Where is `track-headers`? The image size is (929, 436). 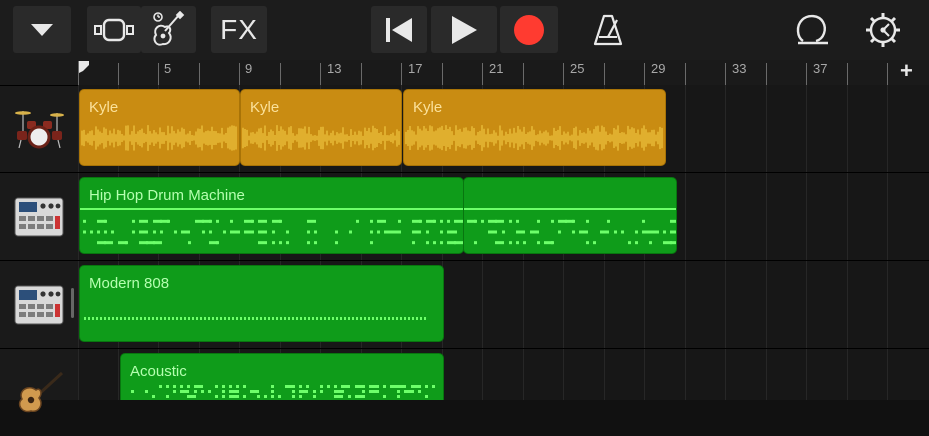 track-headers is located at coordinates (39, 236).